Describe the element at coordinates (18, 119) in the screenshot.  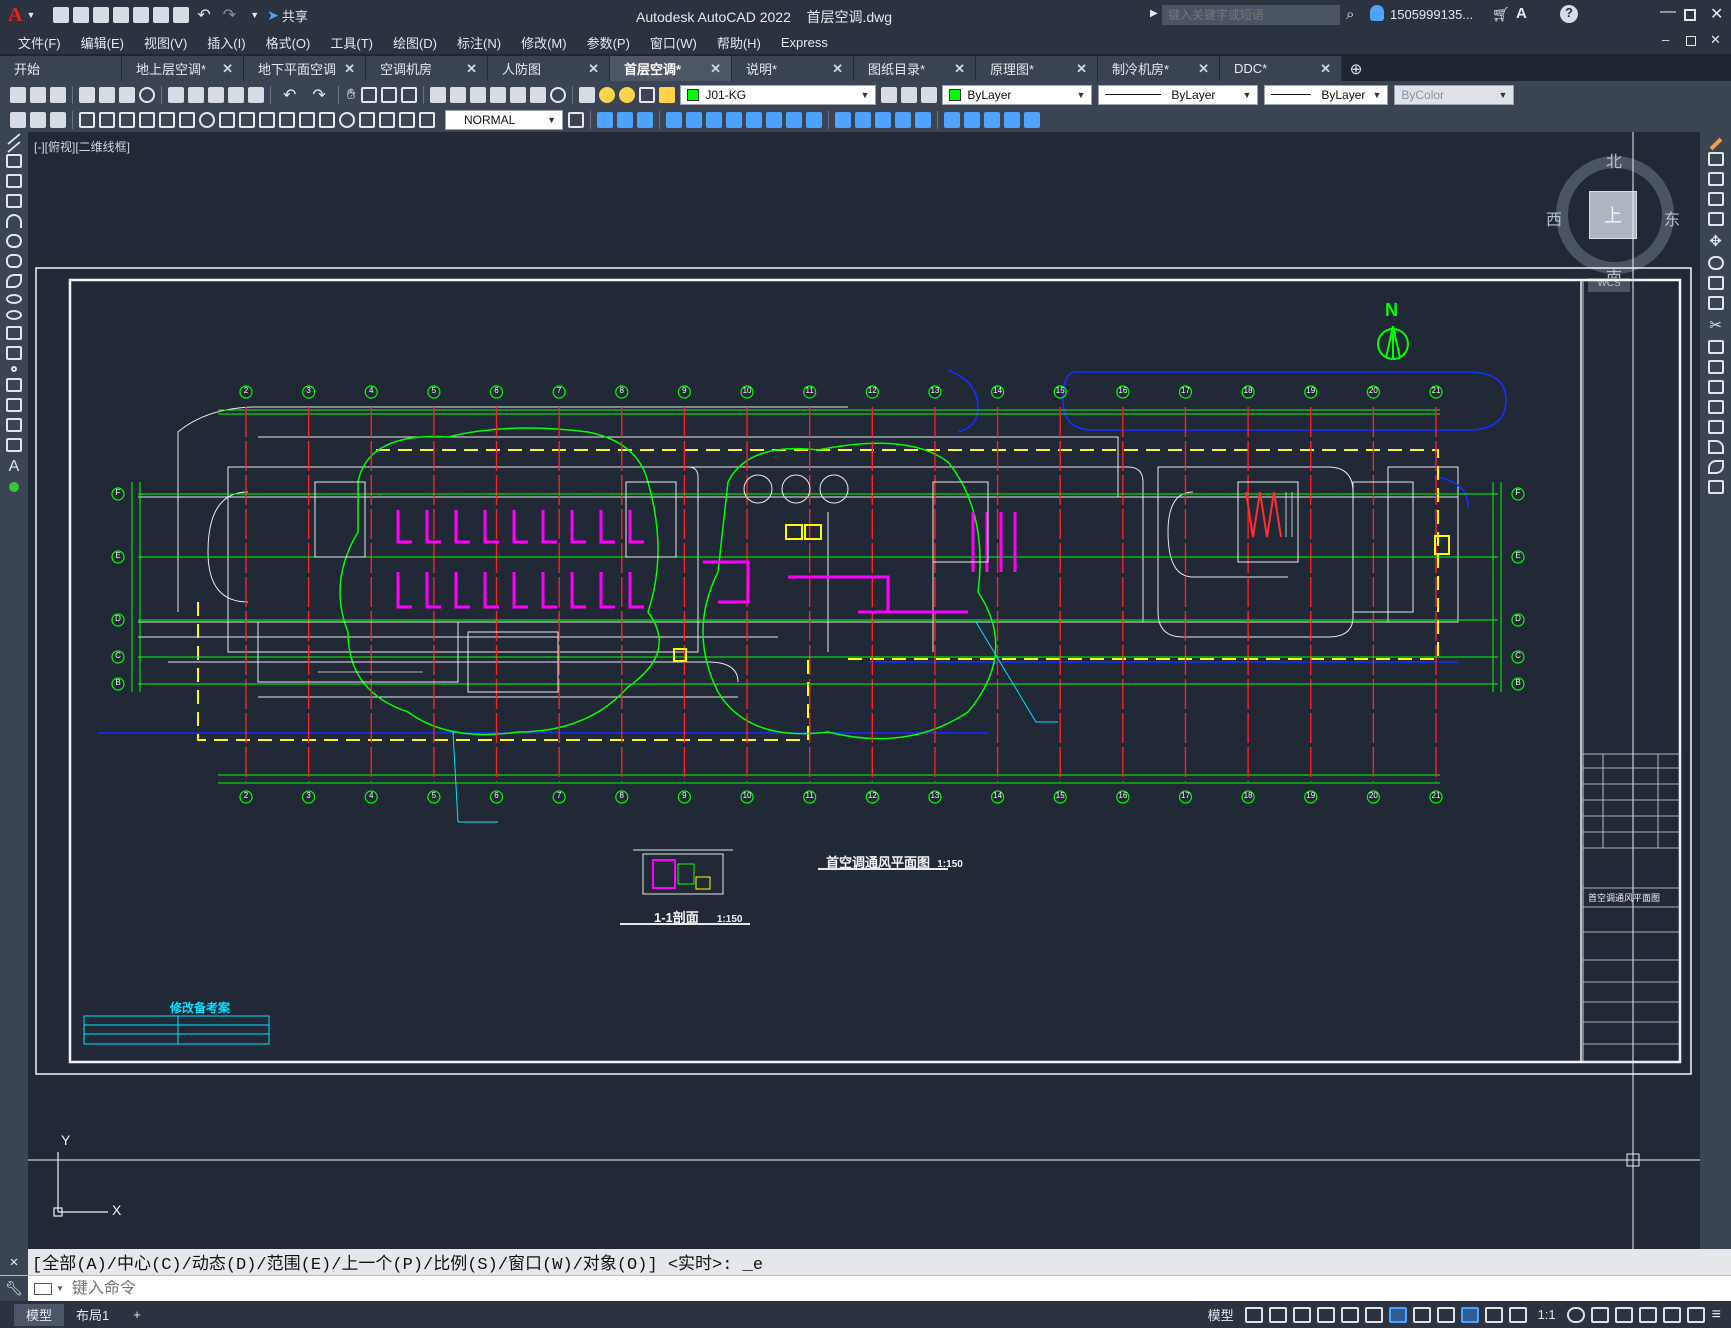
I see `dim-style-icon` at that location.